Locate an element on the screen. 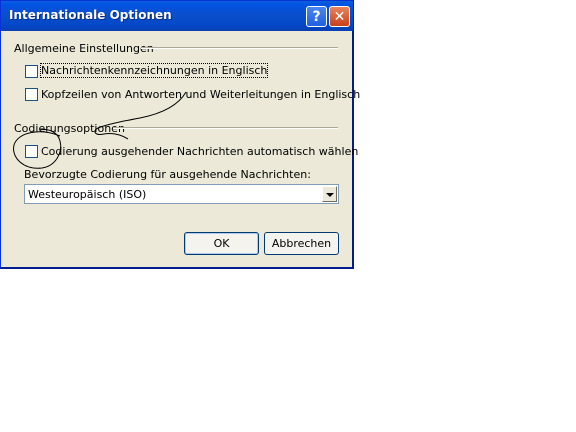 The width and height of the screenshot is (576, 432). chevron-down-icon is located at coordinates (329, 194).